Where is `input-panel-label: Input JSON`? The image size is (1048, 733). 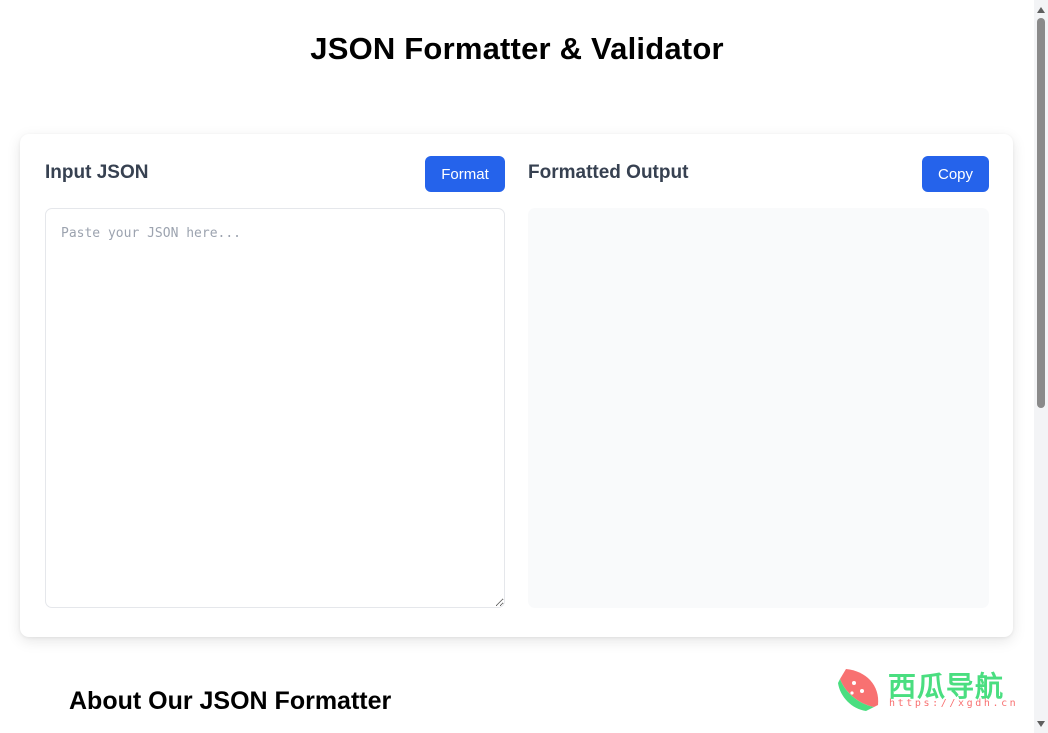 input-panel-label: Input JSON is located at coordinates (97, 172).